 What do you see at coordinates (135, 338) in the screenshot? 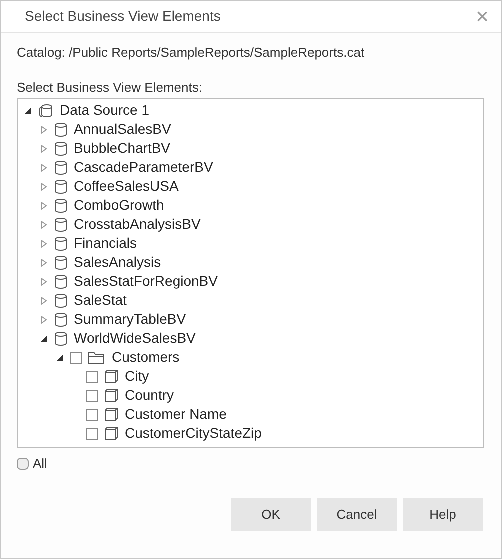
I see `tree-item-label: WorldWideSalesBV` at bounding box center [135, 338].